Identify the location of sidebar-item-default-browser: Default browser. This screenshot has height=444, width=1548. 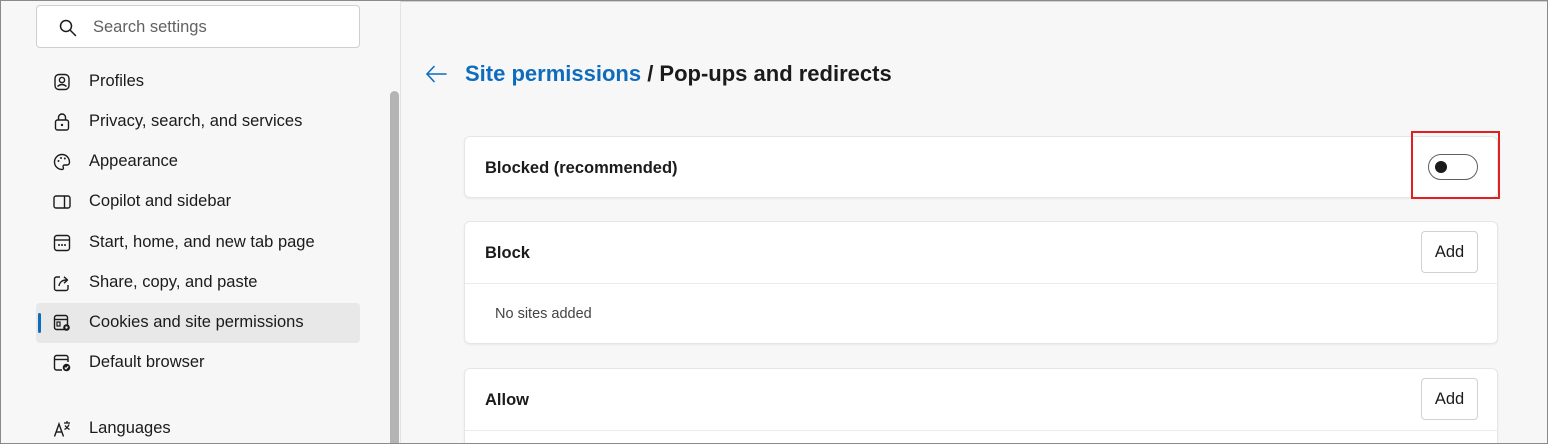
(198, 363).